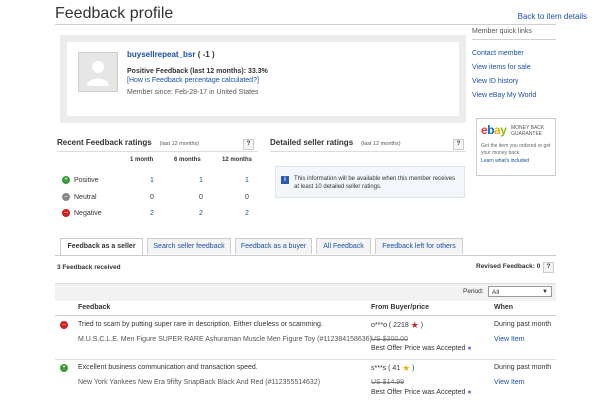 The width and height of the screenshot is (600, 401). I want to click on page-title: Feedback profile, so click(114, 13).